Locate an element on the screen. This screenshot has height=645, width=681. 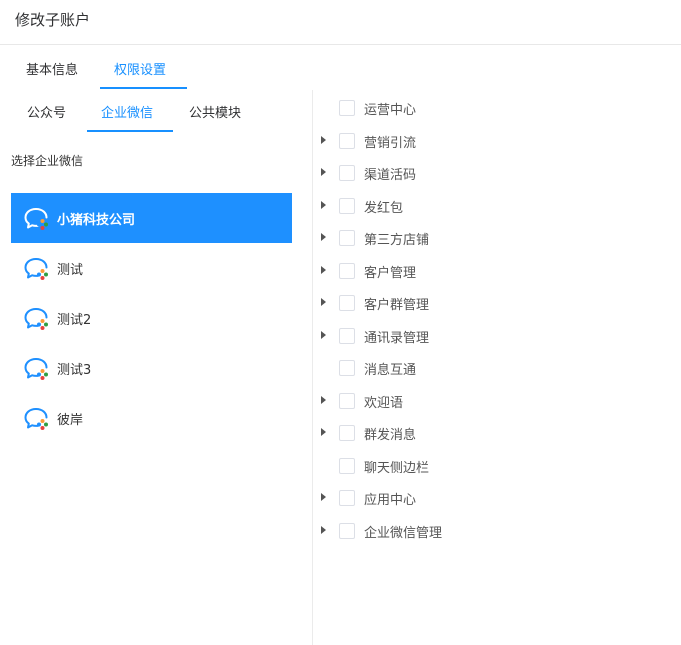
tab-basic-info: 基本信息 is located at coordinates (52, 68).